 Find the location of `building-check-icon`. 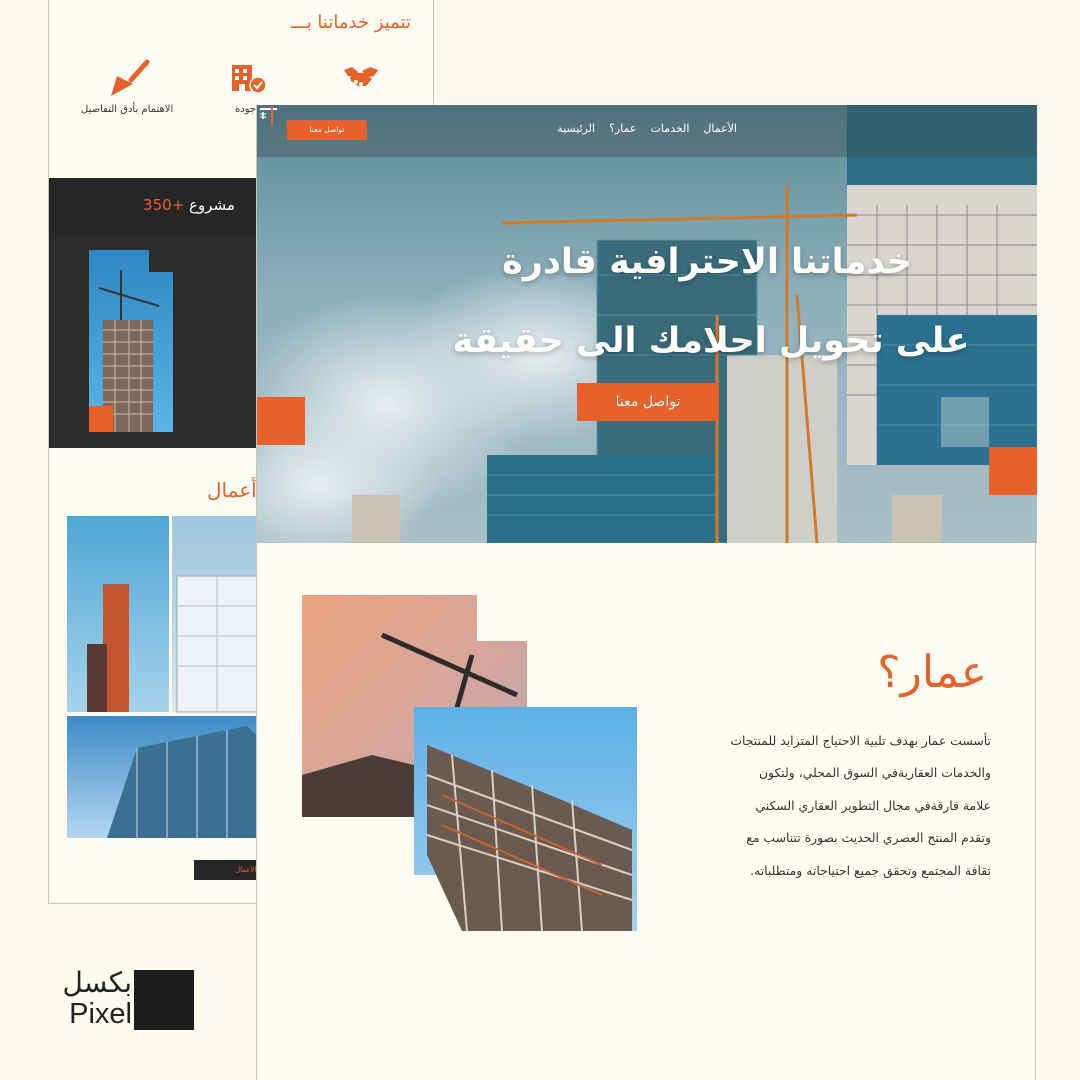

building-check-icon is located at coordinates (249, 79).